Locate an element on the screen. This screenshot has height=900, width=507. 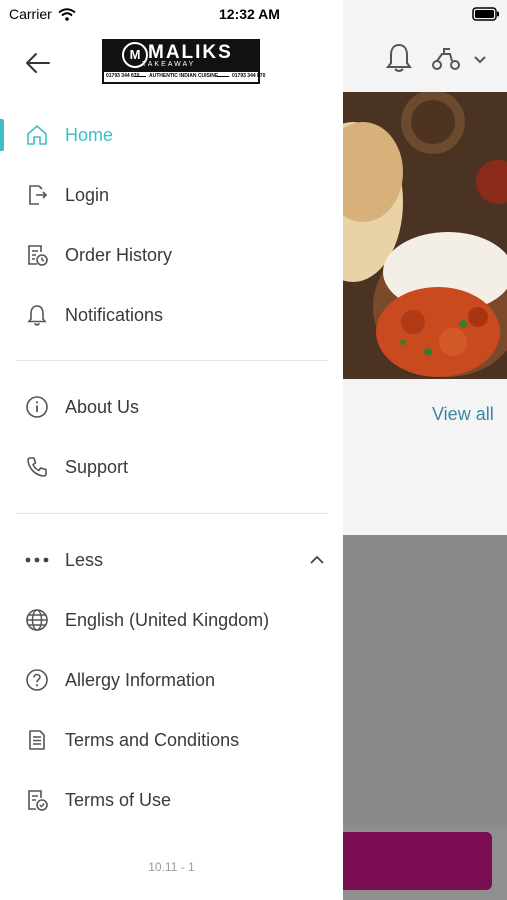
menu-item-notifications: Notifications is located at coordinates (171, 315).